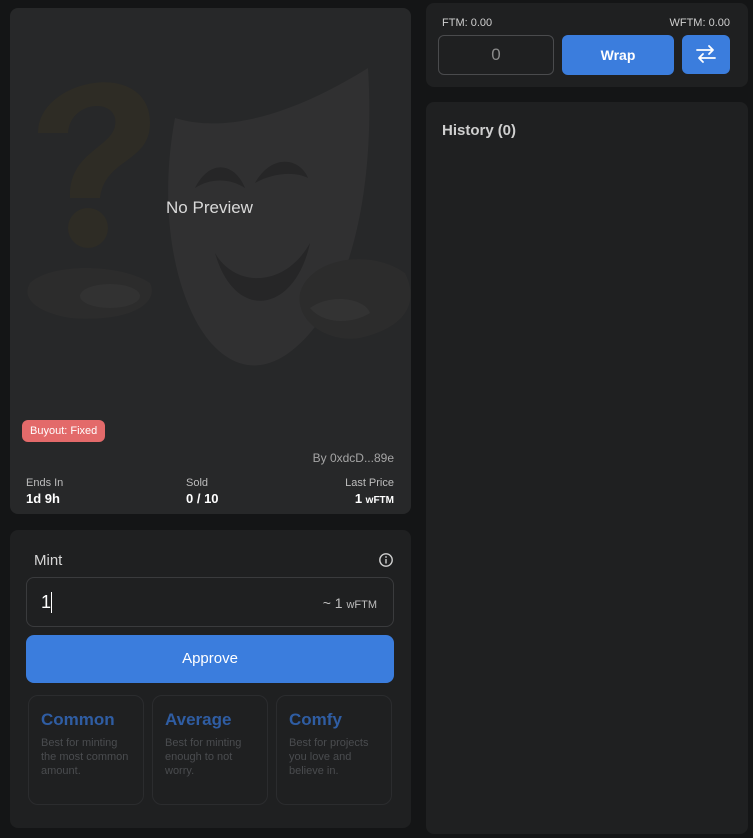 The image size is (753, 838). I want to click on mint-title: Mint, so click(48, 560).